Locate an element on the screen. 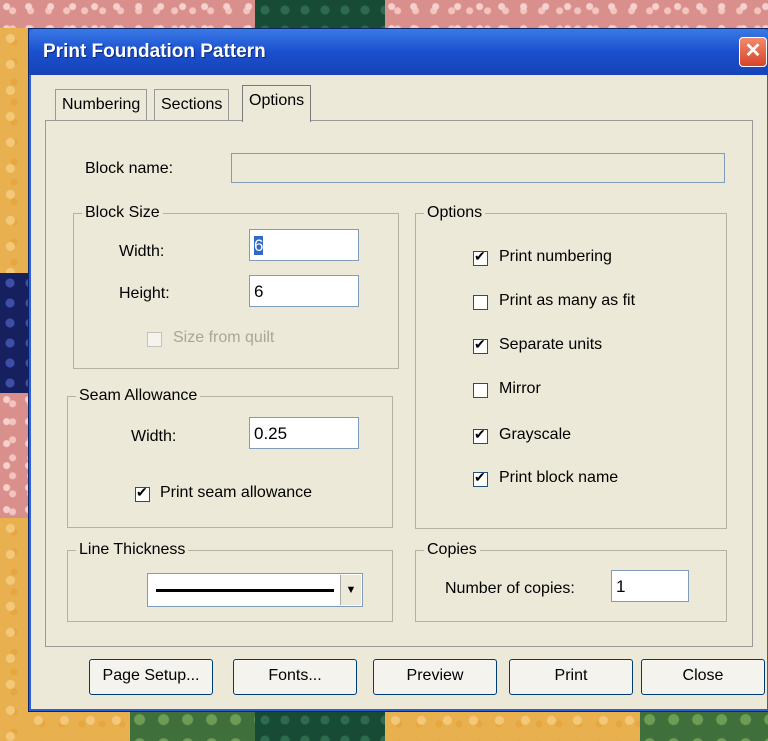 Image resolution: width=768 pixels, height=741 pixels. block-height-label: Height: is located at coordinates (144, 293).